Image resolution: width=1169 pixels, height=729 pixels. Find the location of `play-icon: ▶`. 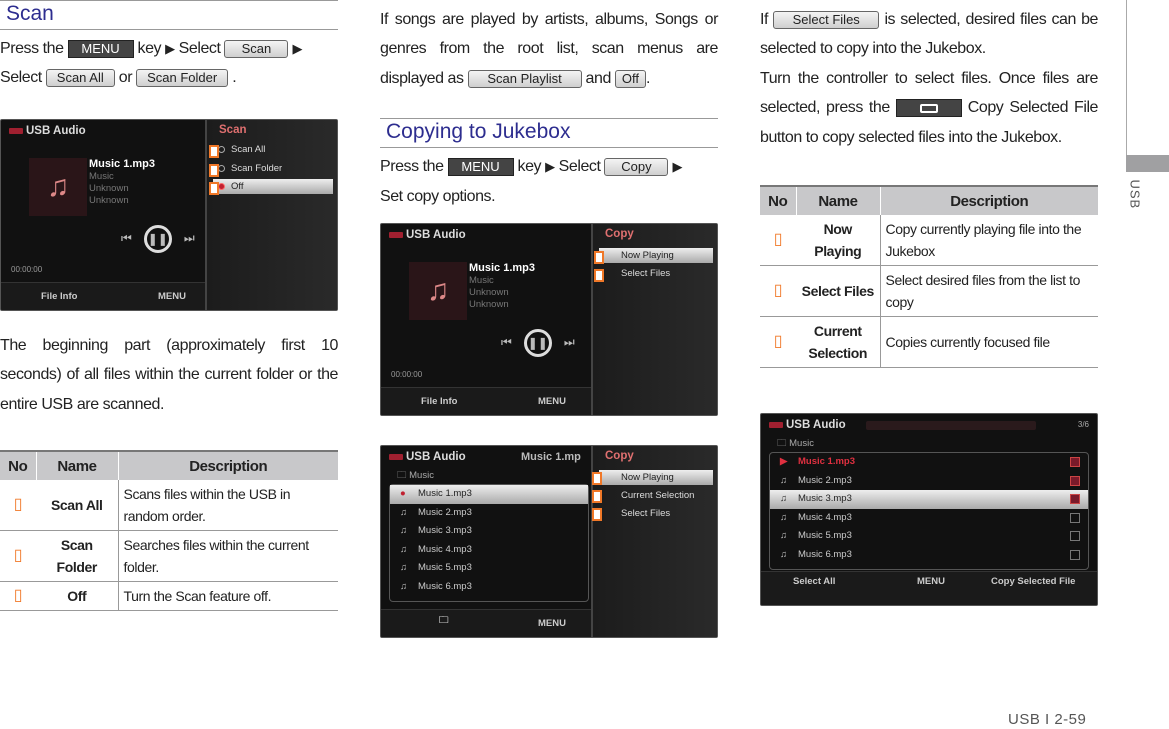

play-icon: ▶ is located at coordinates (784, 461).